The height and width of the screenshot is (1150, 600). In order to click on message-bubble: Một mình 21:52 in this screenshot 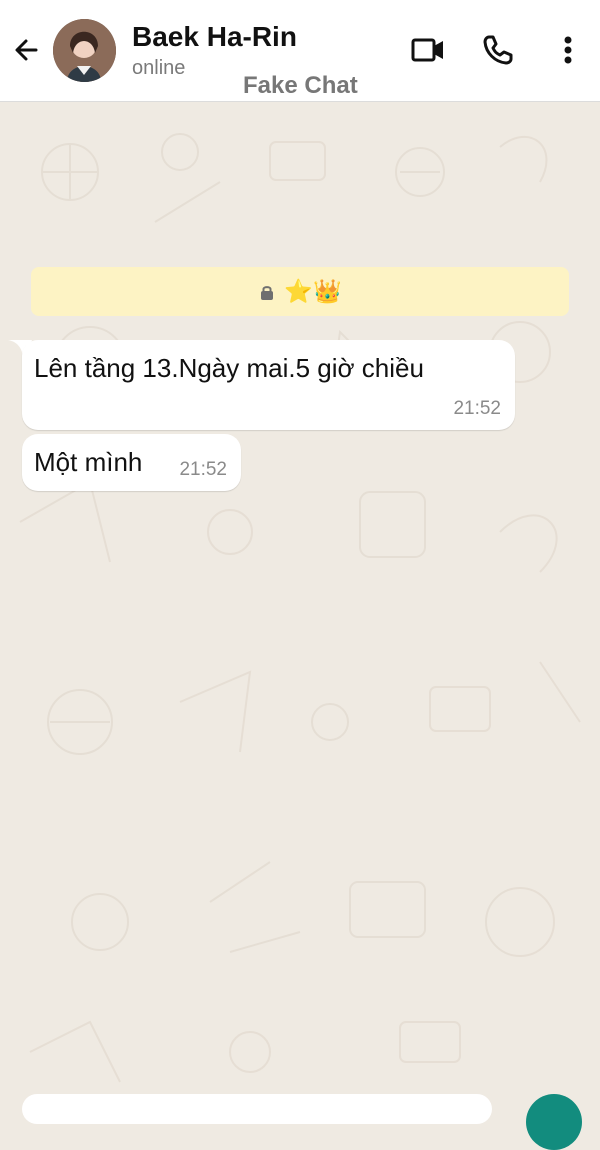, I will do `click(131, 462)`.